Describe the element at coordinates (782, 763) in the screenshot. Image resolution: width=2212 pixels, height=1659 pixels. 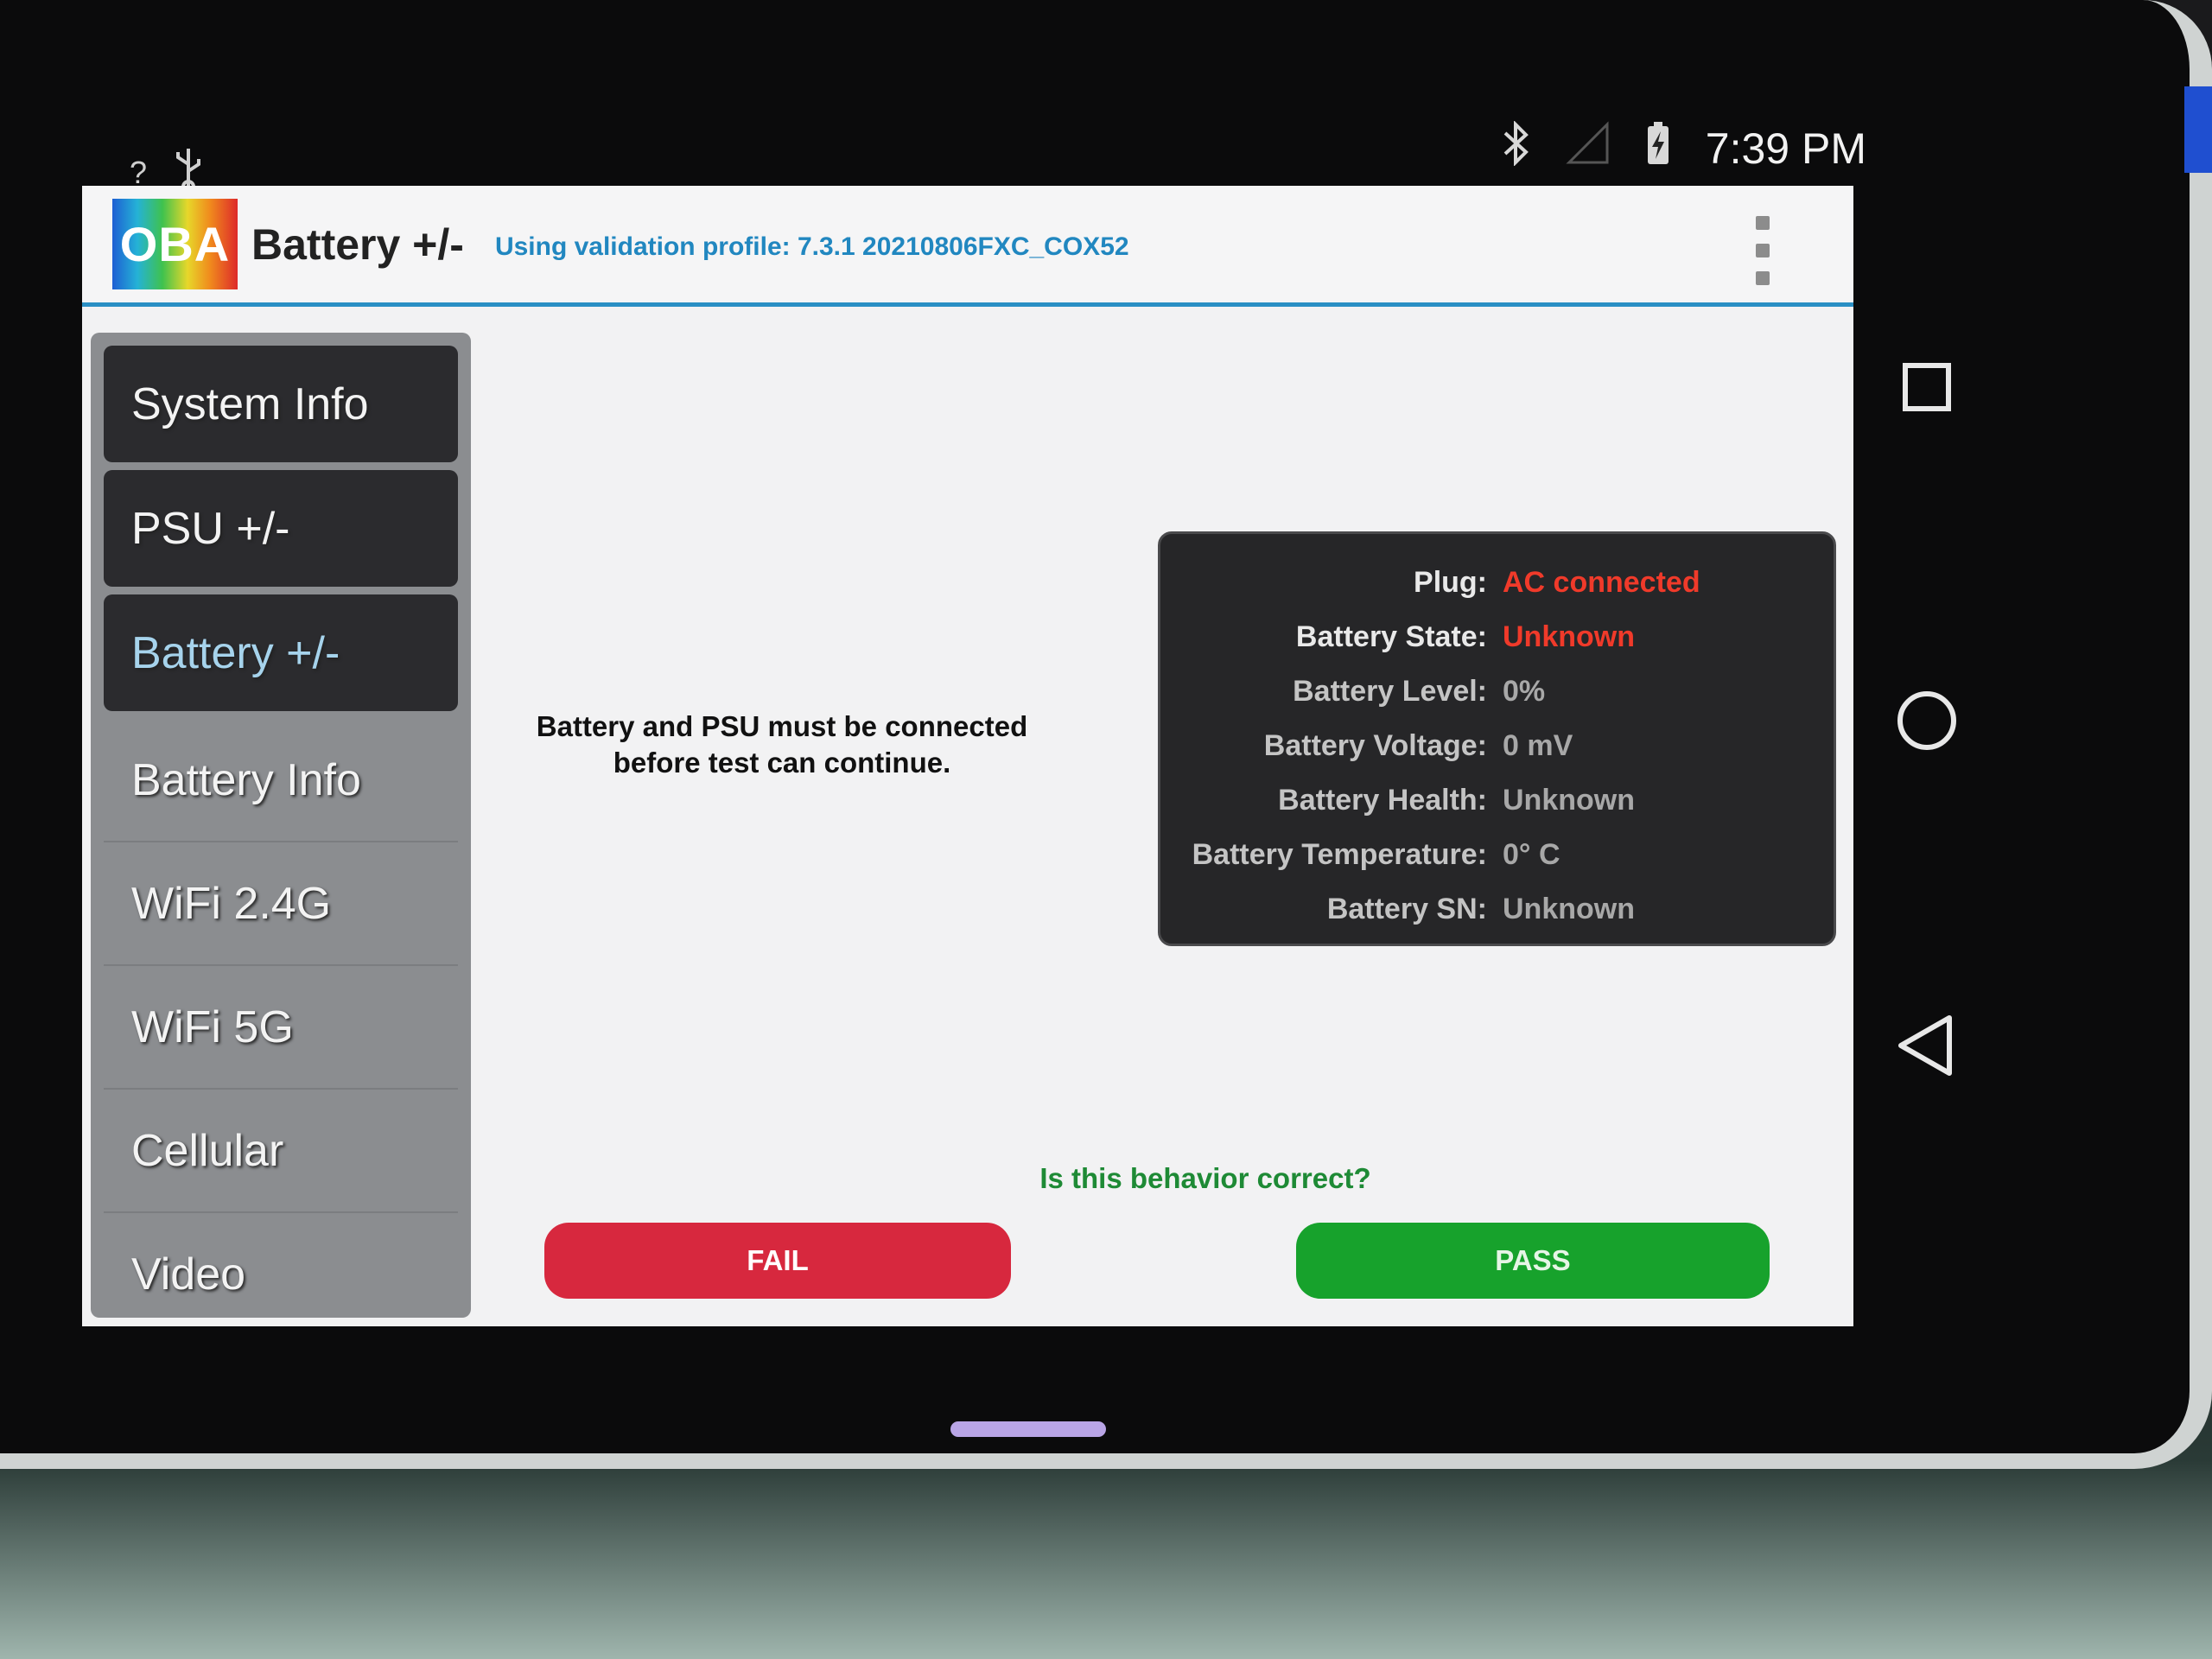
I see `message-line: before test can continue.` at that location.